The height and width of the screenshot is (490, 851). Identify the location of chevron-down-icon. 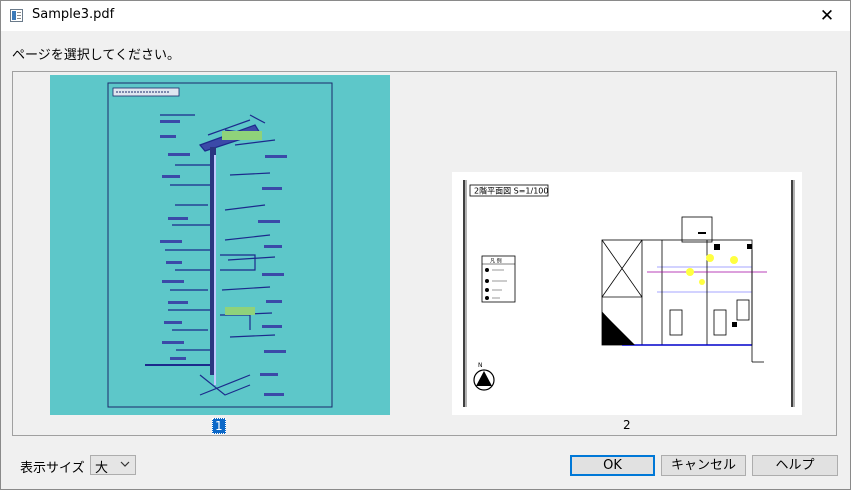
(125, 464).